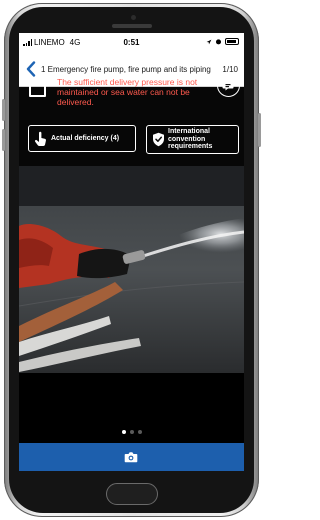 Image resolution: width=320 pixels, height=520 pixels. I want to click on back-button, so click(31, 70).